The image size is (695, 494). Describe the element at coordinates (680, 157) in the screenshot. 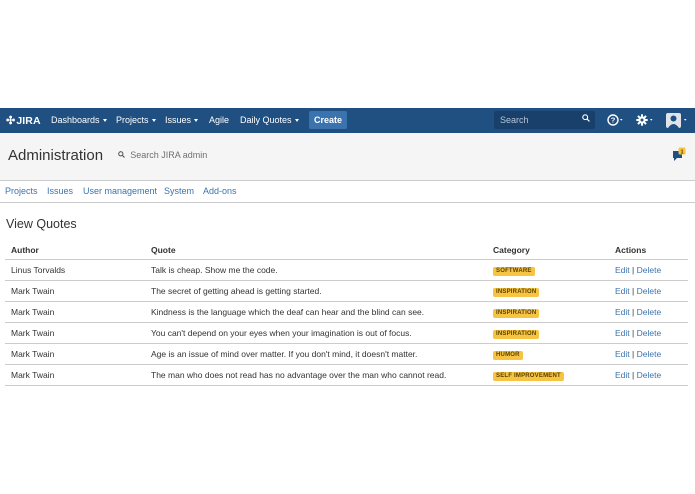

I see `notifications-icon: 1` at that location.